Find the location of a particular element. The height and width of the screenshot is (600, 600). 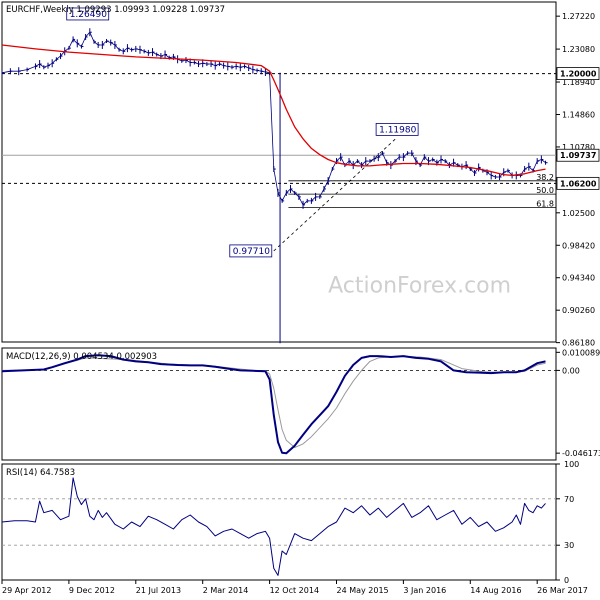

x-tick-label: 3 Jan 2016 is located at coordinates (424, 590).